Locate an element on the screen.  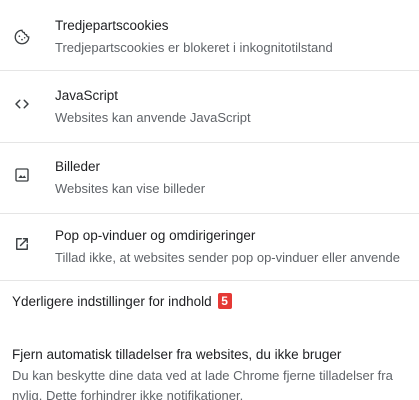
setting-title: Billeder is located at coordinates (78, 166).